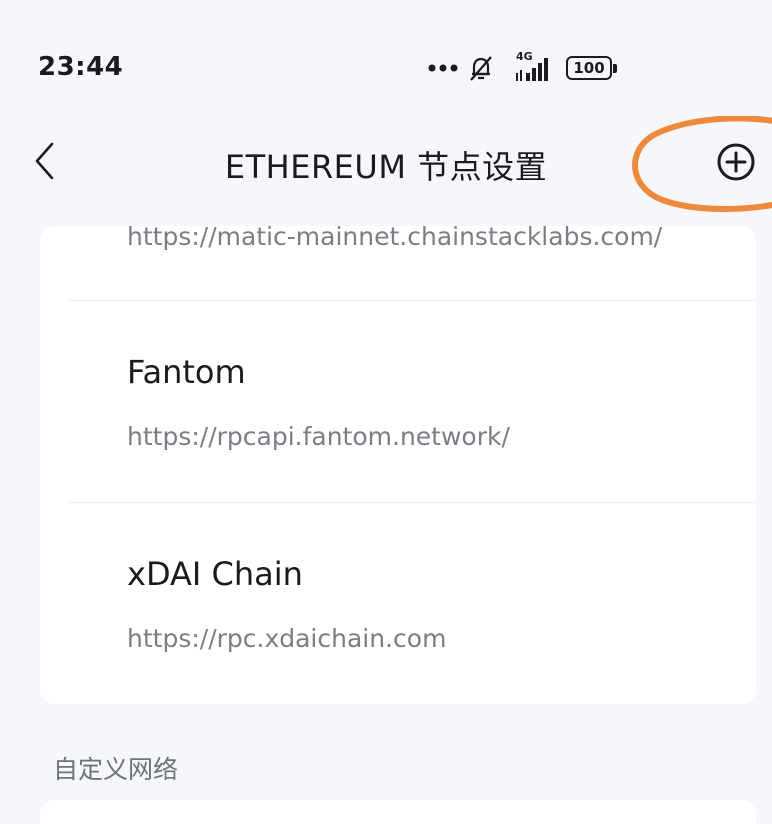  I want to click on battery-nub, so click(615, 68).